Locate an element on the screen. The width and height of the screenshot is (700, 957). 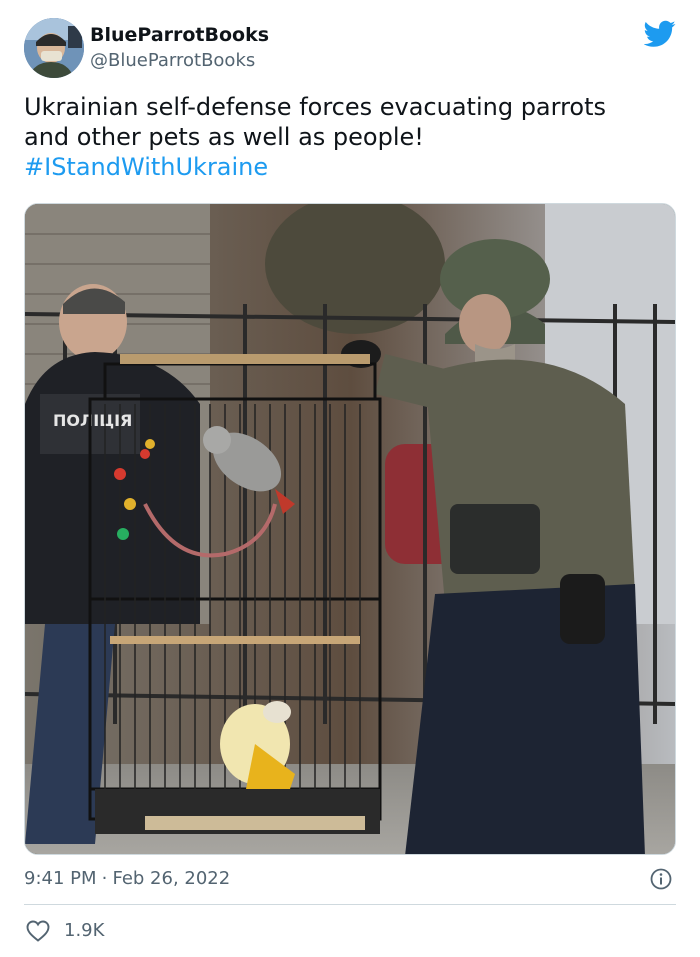
like-count: 1.9K is located at coordinates (84, 931).